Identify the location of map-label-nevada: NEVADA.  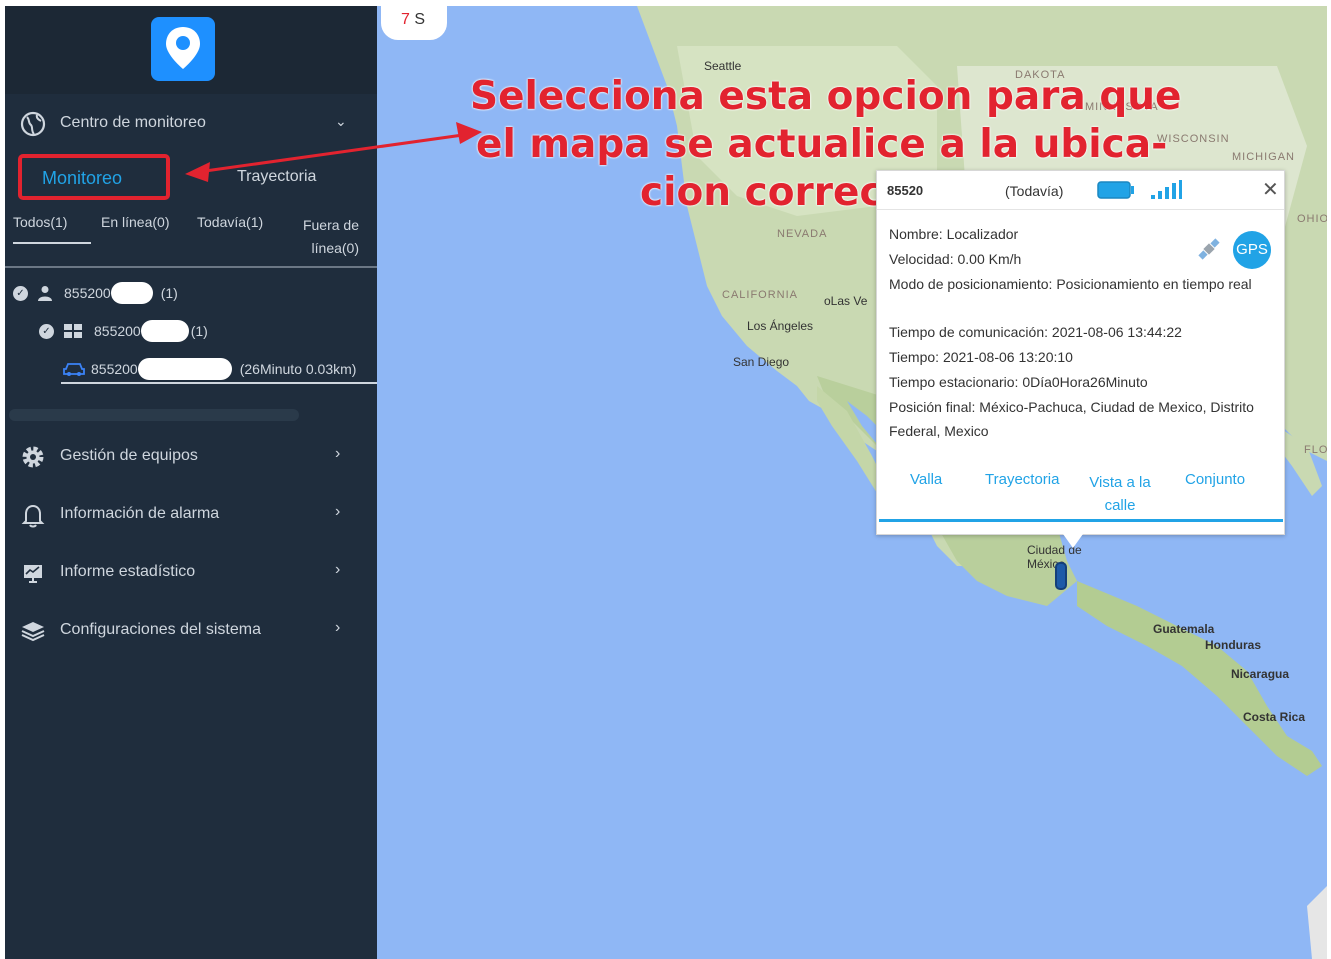
(802, 234).